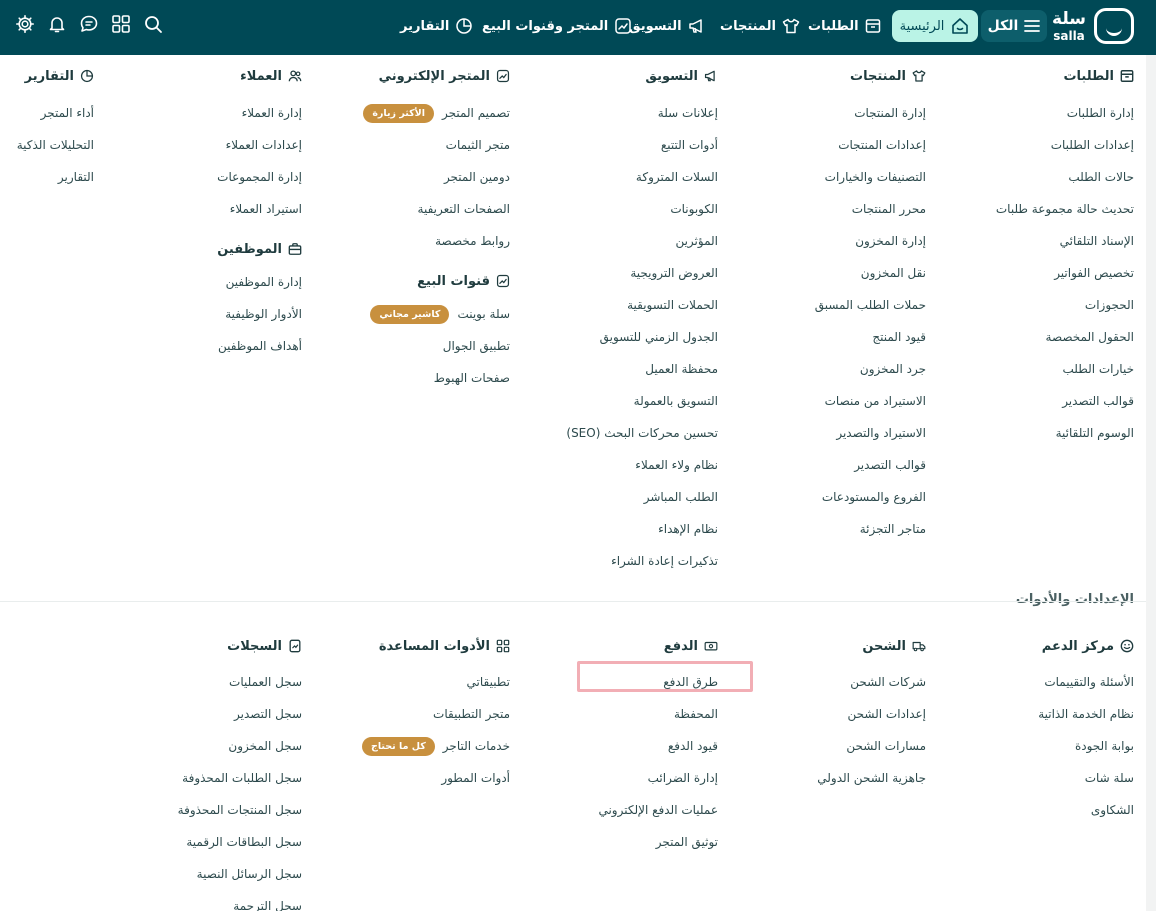 Image resolution: width=1156 pixels, height=911 pixels. Describe the element at coordinates (1044, 145) in the screenshot. I see `menu-link-orders-settings: إعدادات الطلبات` at that location.